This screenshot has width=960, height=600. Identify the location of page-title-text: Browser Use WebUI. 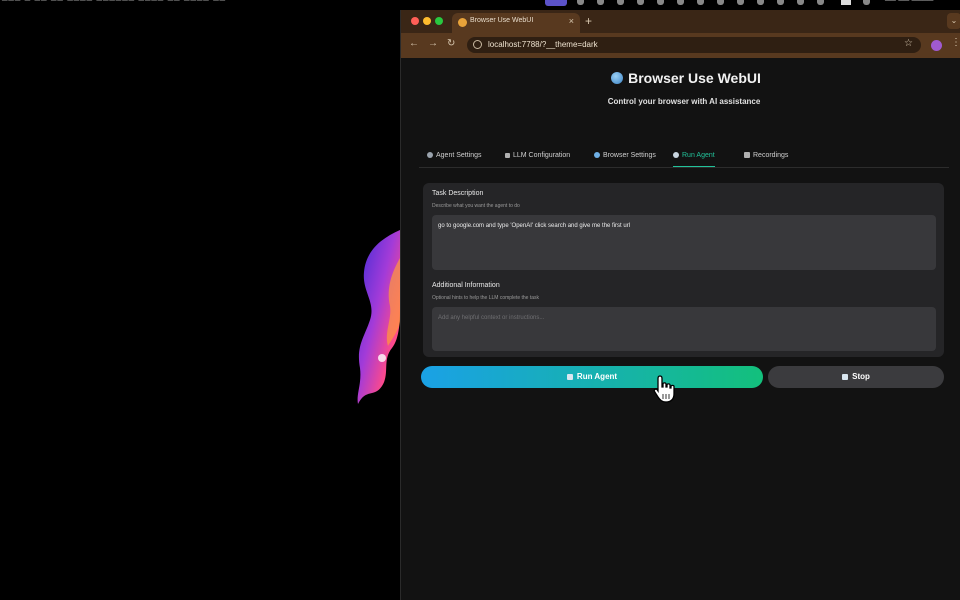
(694, 78).